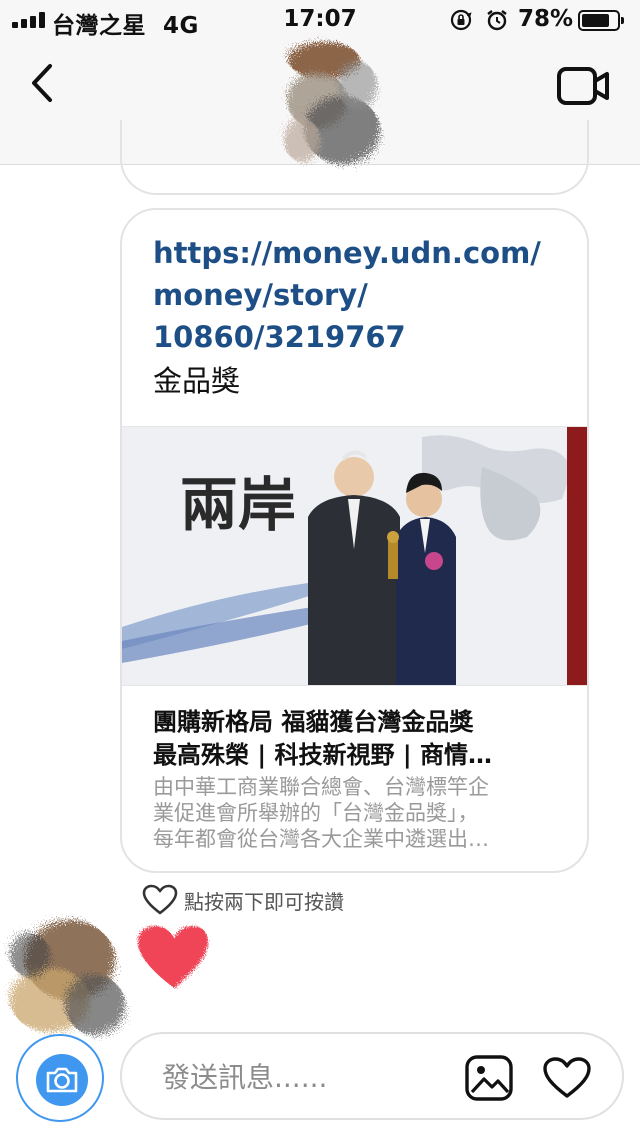 Image resolution: width=640 pixels, height=1136 pixels. What do you see at coordinates (279, 337) in the screenshot?
I see `url-line: 10860/3219767` at bounding box center [279, 337].